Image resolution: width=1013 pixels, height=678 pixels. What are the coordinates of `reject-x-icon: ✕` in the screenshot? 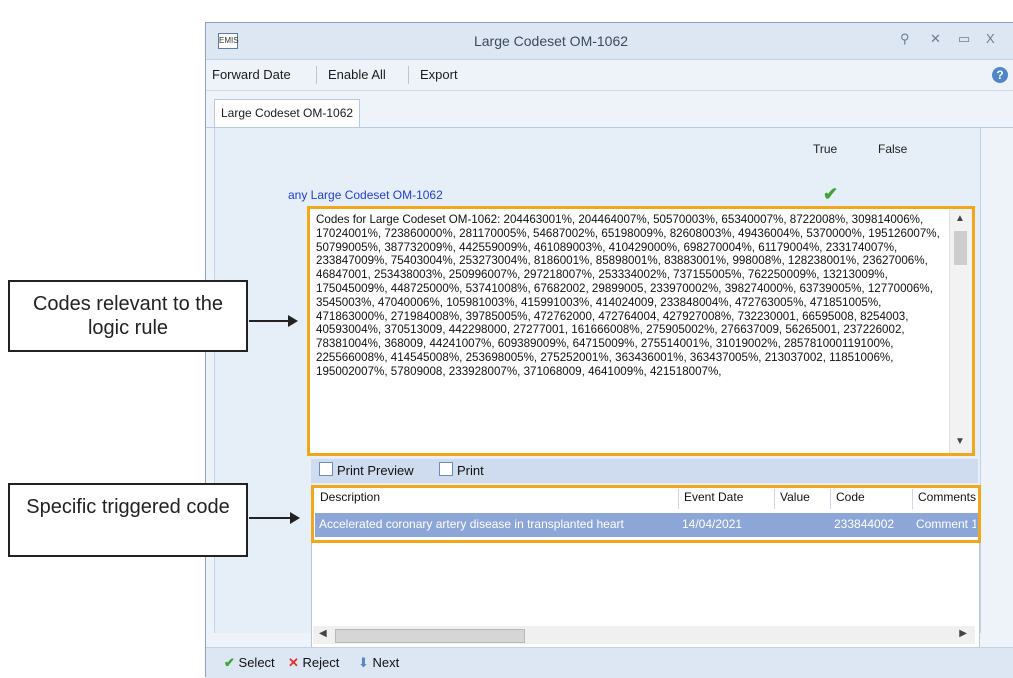 It's located at (293, 662).